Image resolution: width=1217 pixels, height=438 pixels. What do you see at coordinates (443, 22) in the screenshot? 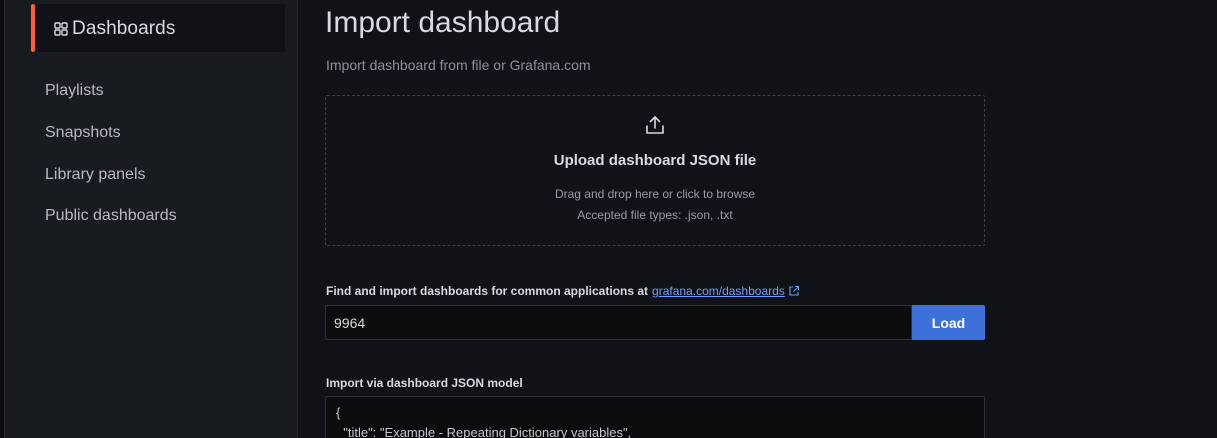
I see `page-title: Import dashboard` at bounding box center [443, 22].